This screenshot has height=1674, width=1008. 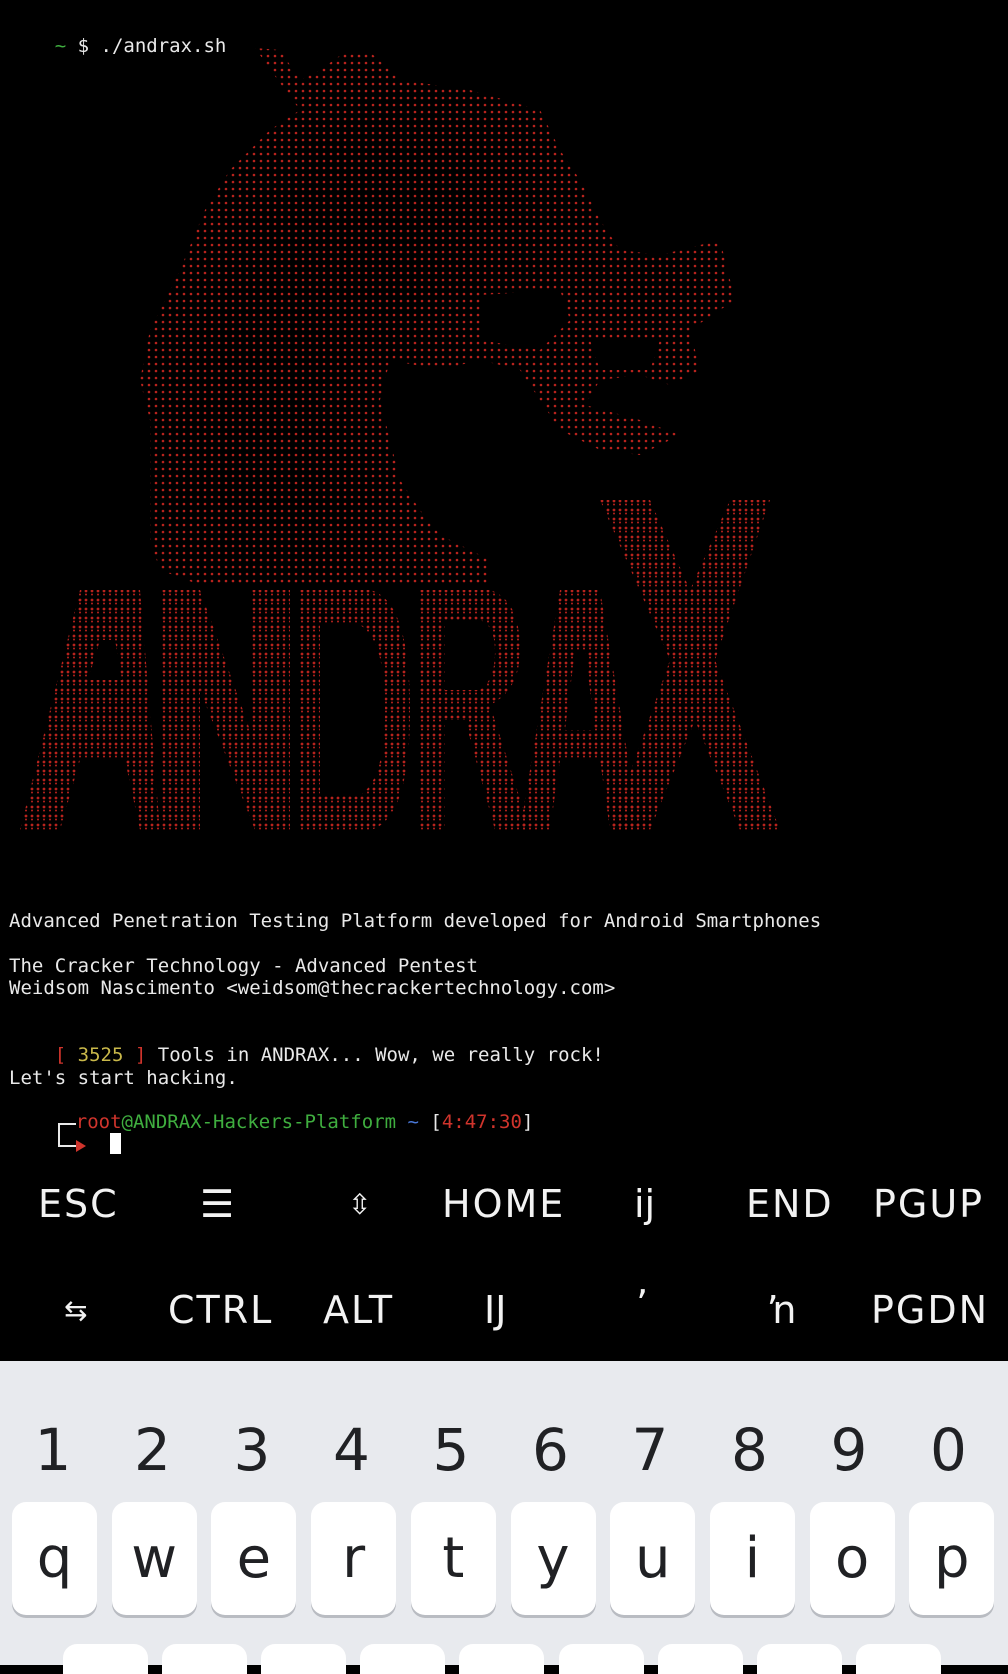 I want to click on prompt-arrow-icon, so click(x=72, y=1144).